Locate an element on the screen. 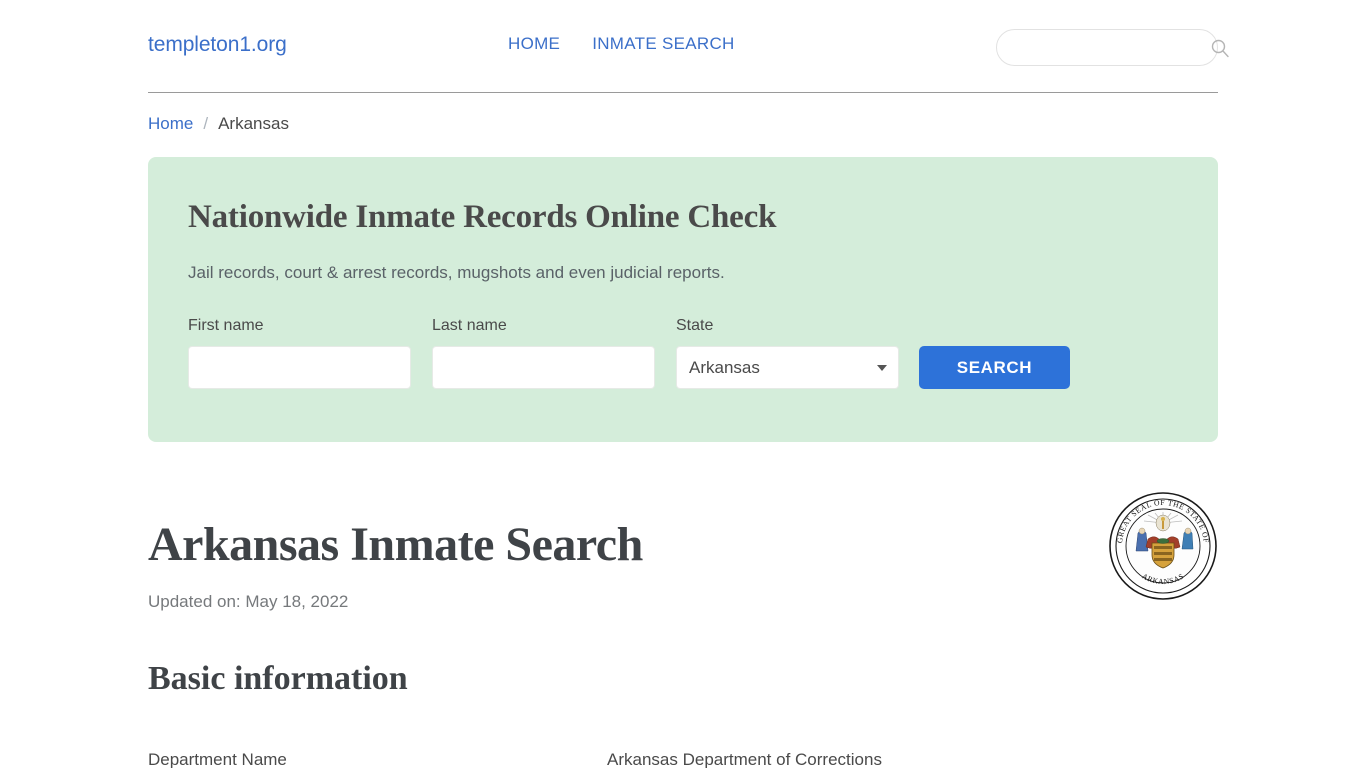 The height and width of the screenshot is (768, 1366). site-header: templeton1.org HOME INMATE SEARCH is located at coordinates (688, 46).